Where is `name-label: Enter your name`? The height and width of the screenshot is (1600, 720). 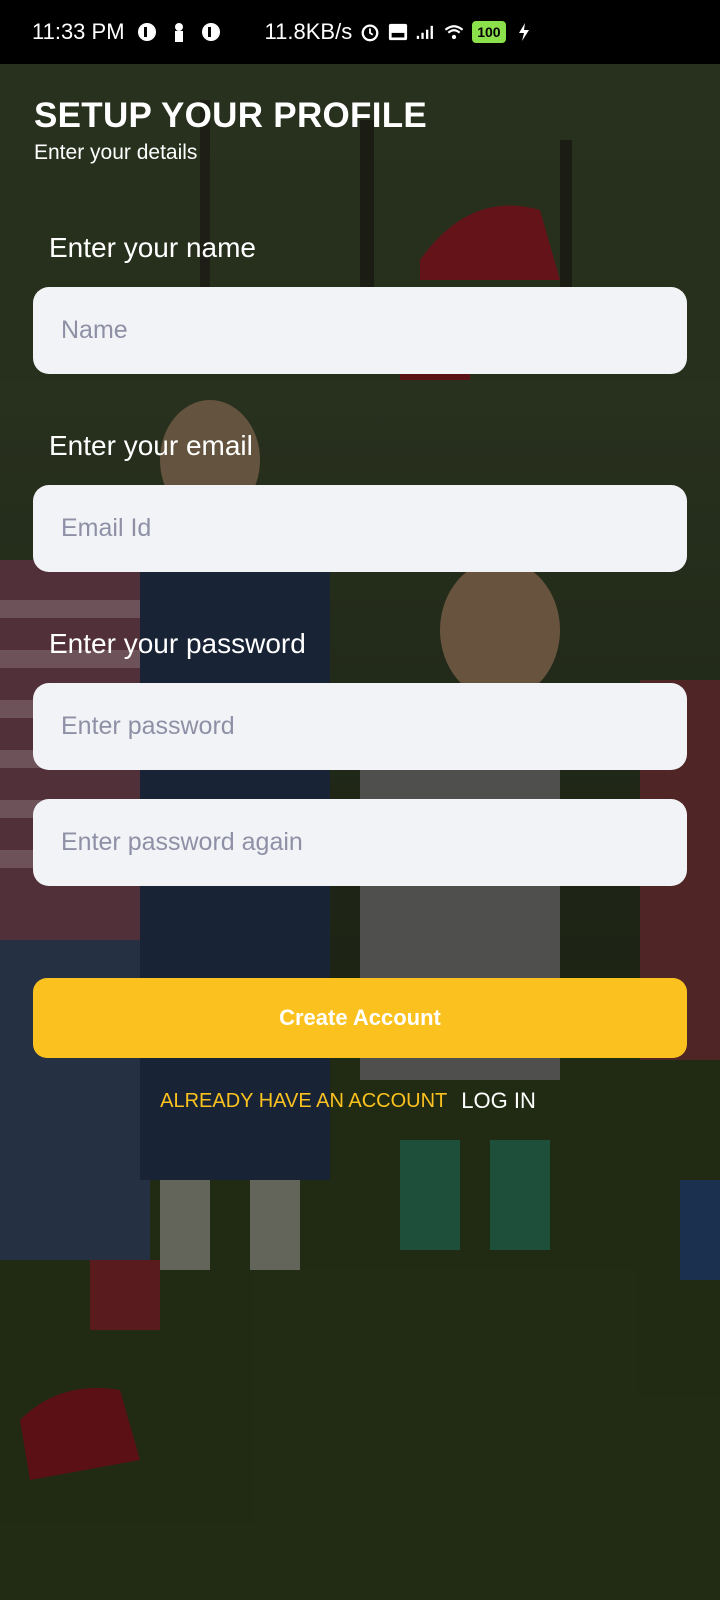 name-label: Enter your name is located at coordinates (152, 247).